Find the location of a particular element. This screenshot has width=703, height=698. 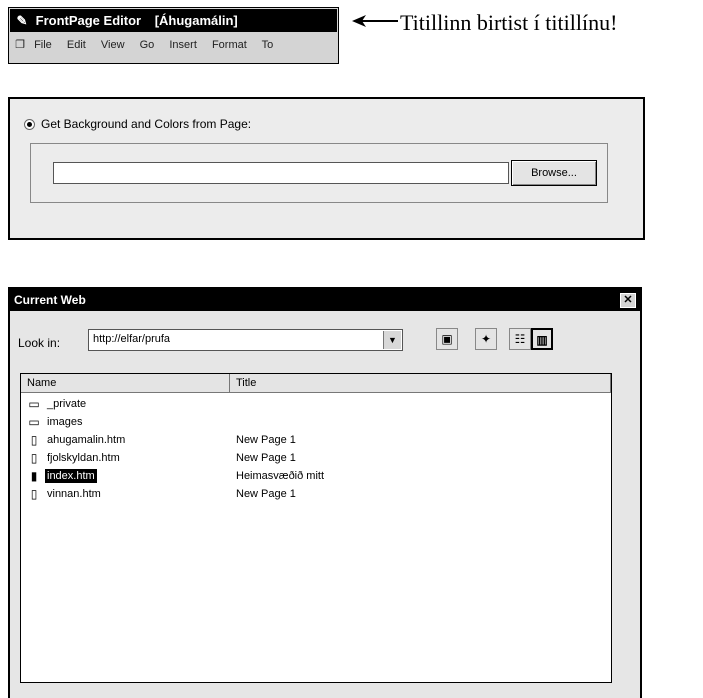

column-header-name: Name is located at coordinates (125, 383).